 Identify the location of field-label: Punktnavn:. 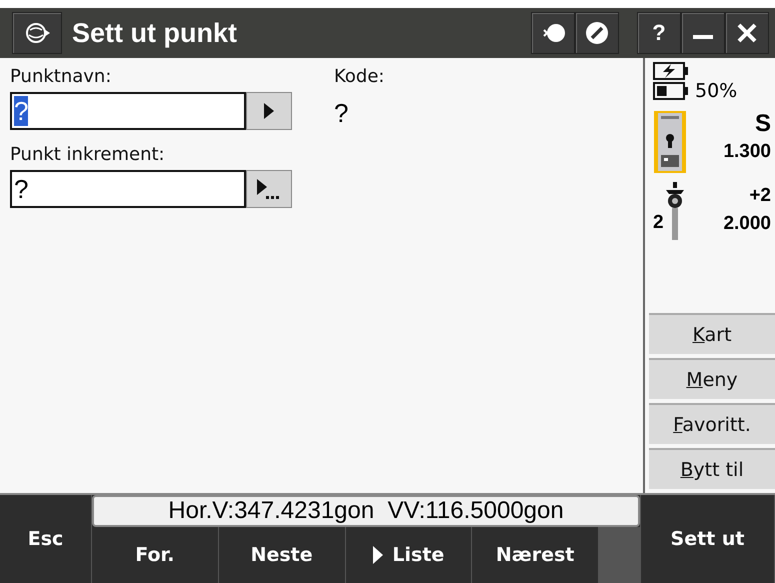
(61, 77).